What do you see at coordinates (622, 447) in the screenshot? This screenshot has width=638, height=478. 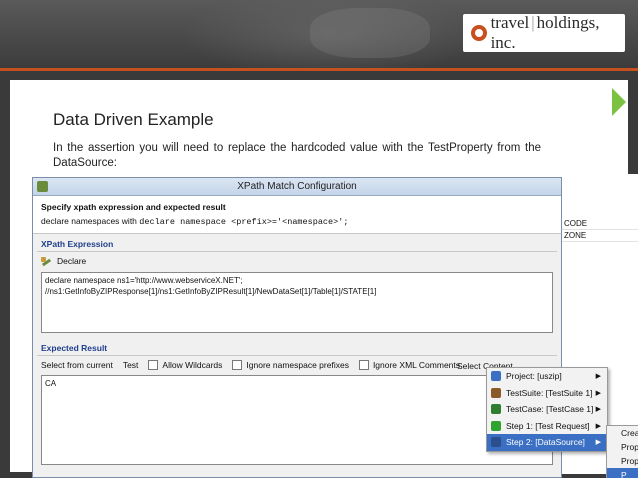 I see `submenu-item-1: Prop` at bounding box center [622, 447].